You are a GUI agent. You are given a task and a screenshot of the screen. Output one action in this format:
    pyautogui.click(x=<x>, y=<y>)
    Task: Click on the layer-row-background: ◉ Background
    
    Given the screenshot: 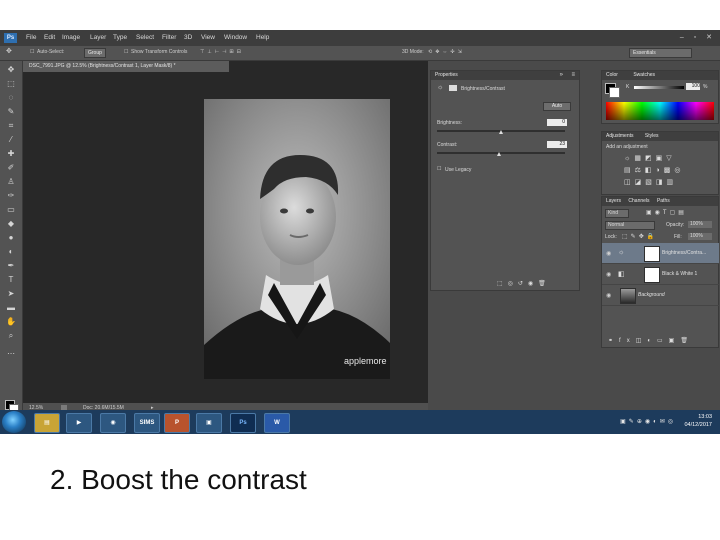 What is the action you would take?
    pyautogui.click(x=660, y=295)
    